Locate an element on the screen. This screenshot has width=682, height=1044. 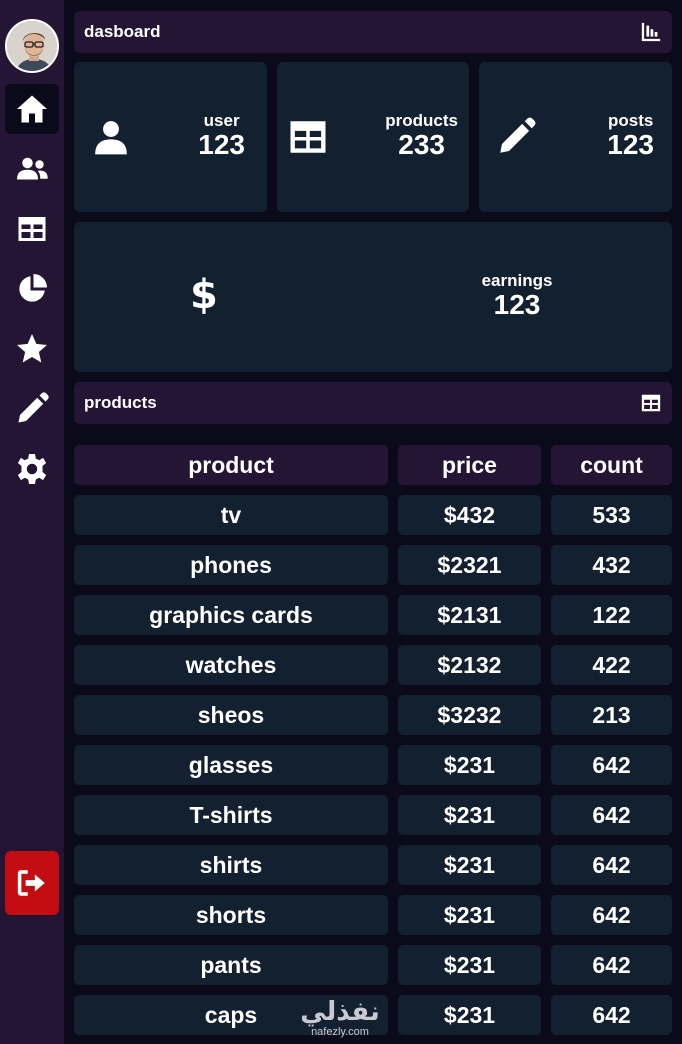
count-cell: 533 is located at coordinates (611, 515).